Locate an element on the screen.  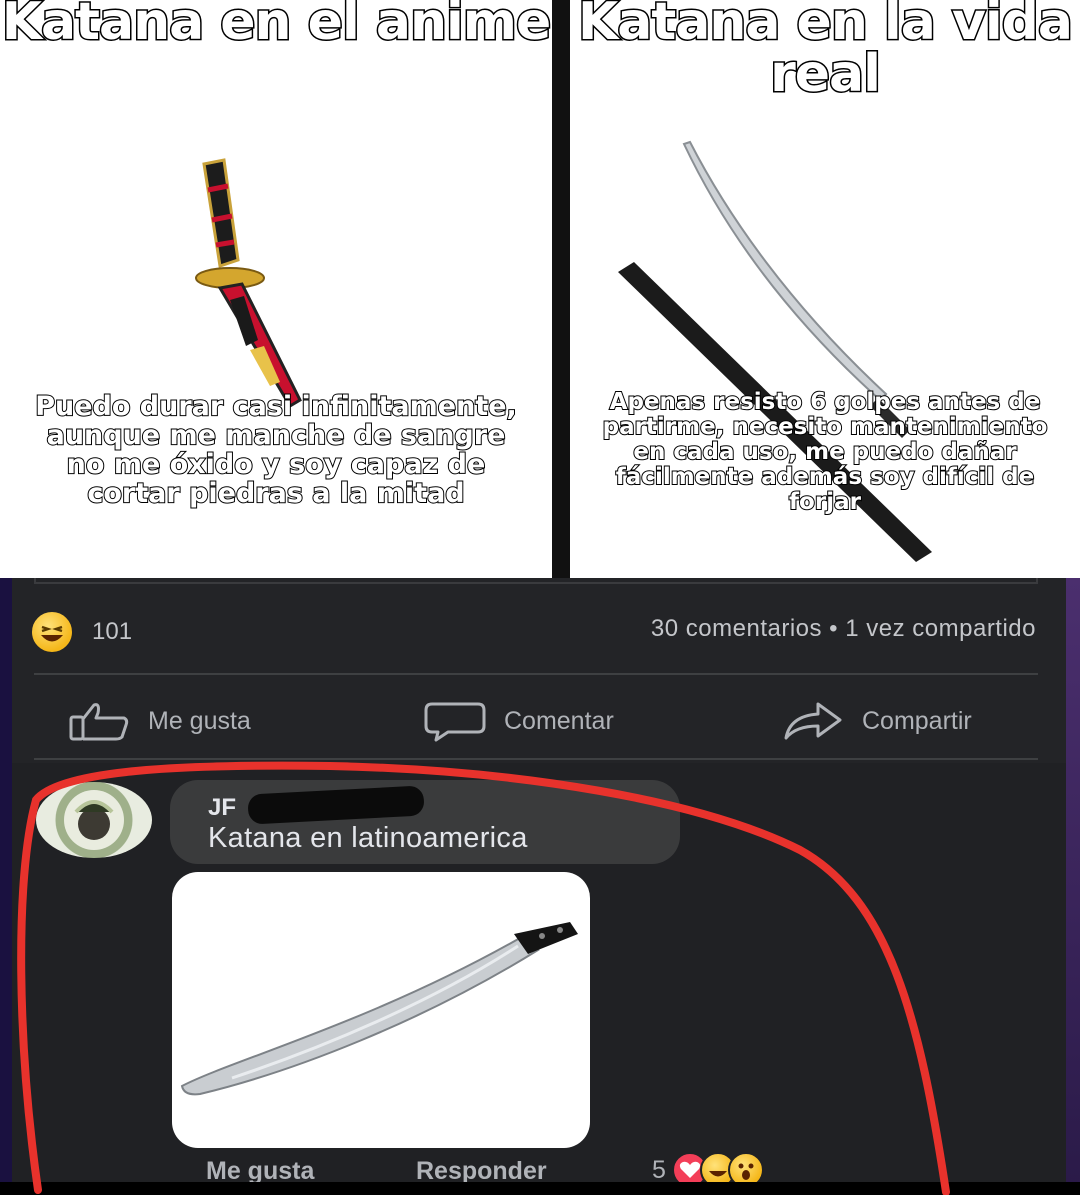
post-actions: Me gusta Comentar Compartir is located at coordinates (540, 721).